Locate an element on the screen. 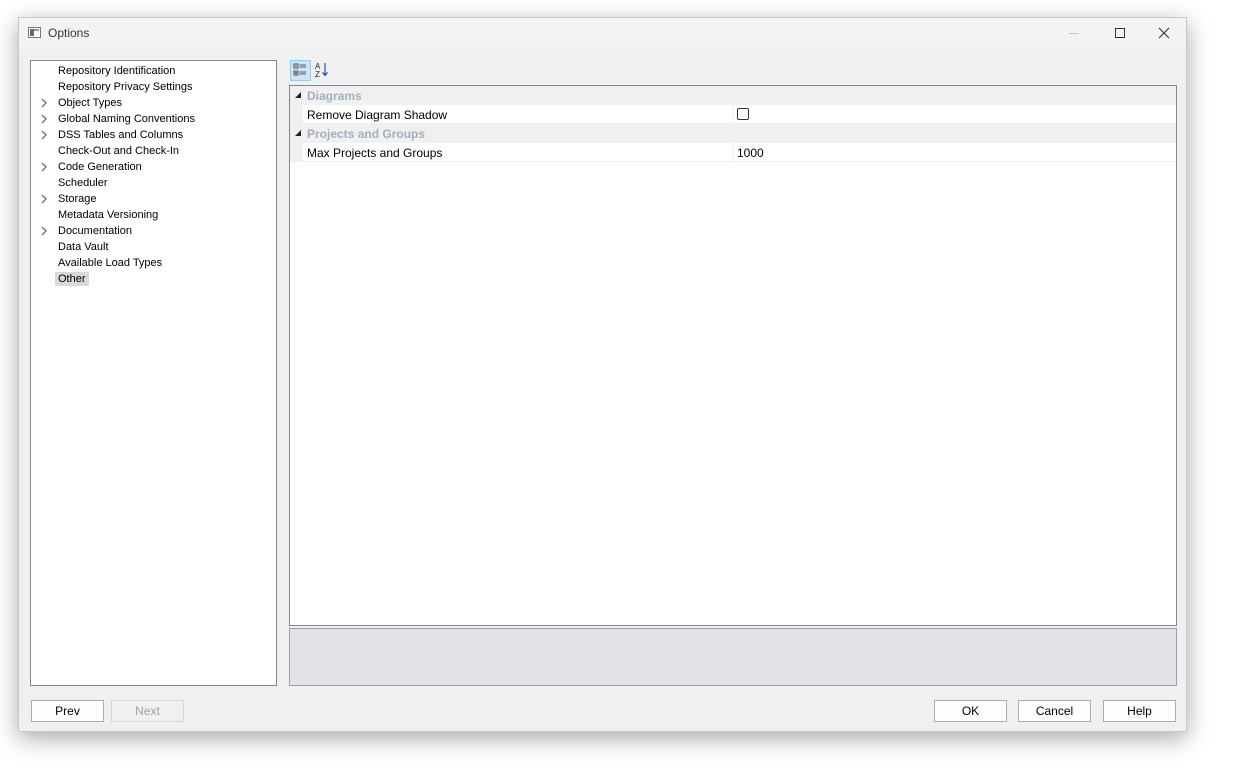 The height and width of the screenshot is (781, 1236). tree-item-check-out-and-check-in: Check-Out and Check-In is located at coordinates (153, 151).